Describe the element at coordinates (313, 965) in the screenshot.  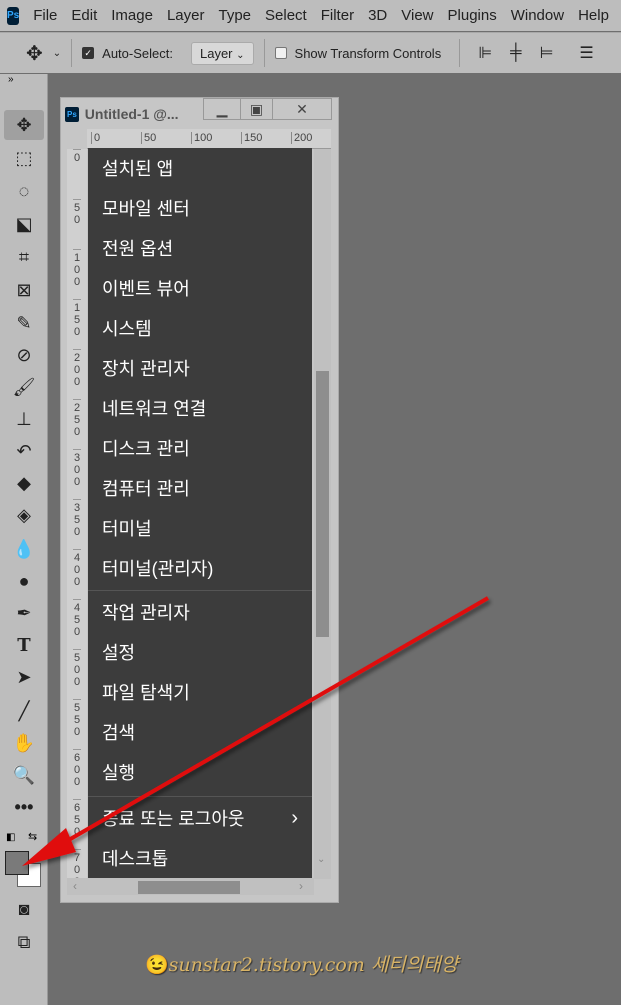
I see `watermark-text: sunstar2.tistory.com 세티의태양` at that location.